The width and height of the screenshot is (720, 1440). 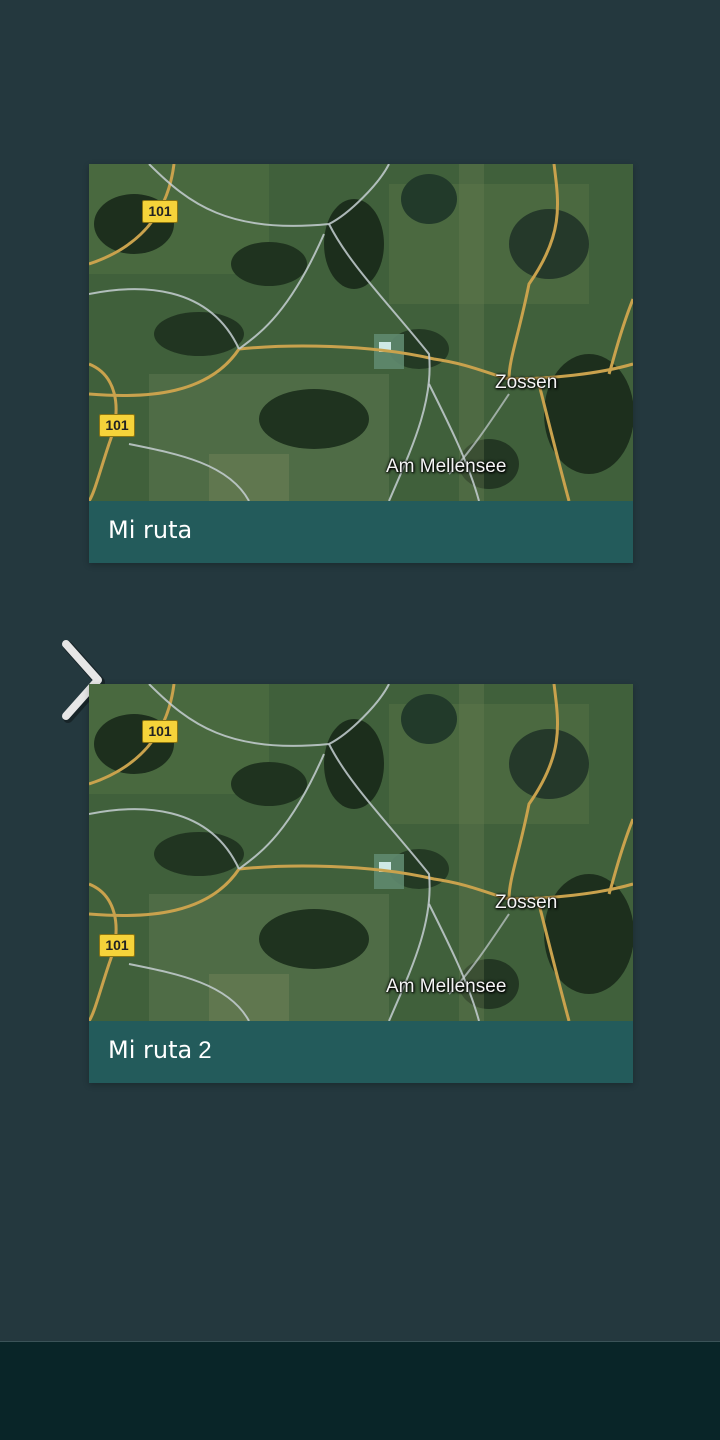 I want to click on route-caption: Mi ruta, so click(x=361, y=532).